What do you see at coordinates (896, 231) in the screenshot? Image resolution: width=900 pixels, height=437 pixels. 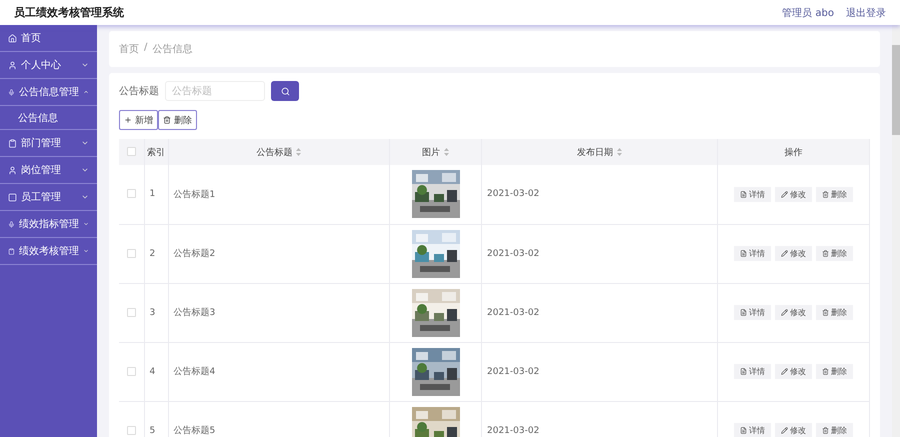 I see `scrollbar` at bounding box center [896, 231].